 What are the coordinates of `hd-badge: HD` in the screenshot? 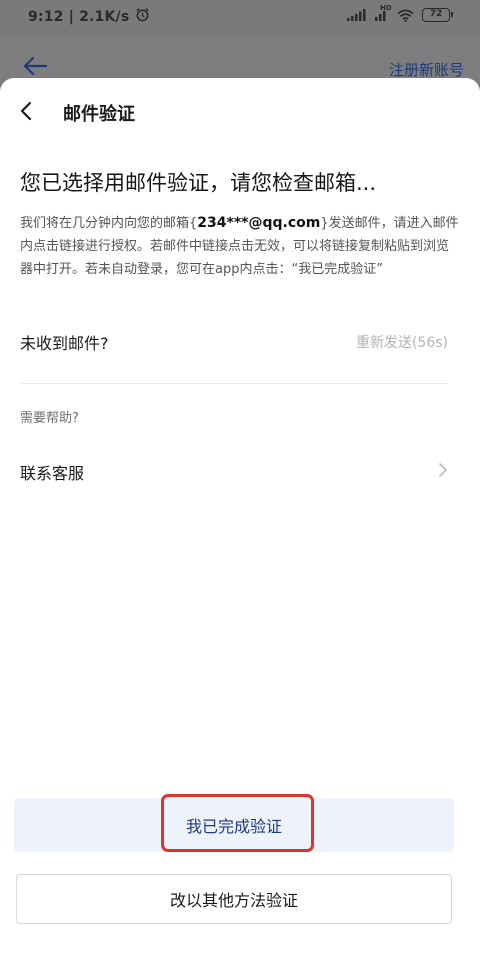 It's located at (386, 8).